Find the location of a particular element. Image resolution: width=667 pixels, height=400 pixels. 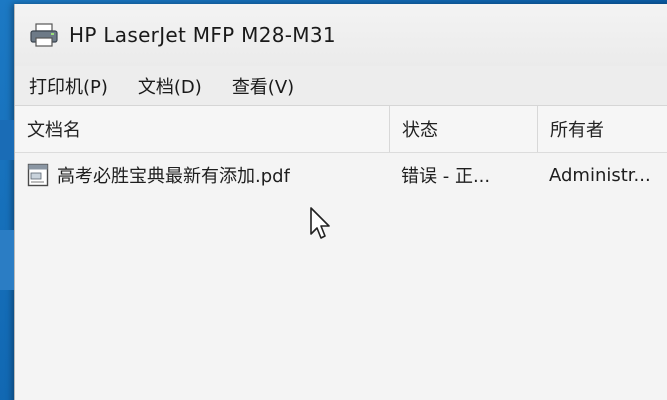

menu-bar: 打印机(P) 文档(D) 查看(V) is located at coordinates (341, 86).